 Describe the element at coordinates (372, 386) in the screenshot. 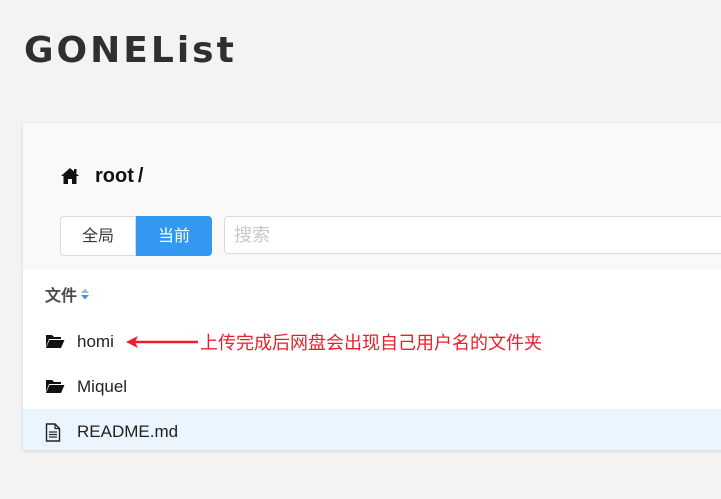

I see `table-row: Miquel` at that location.